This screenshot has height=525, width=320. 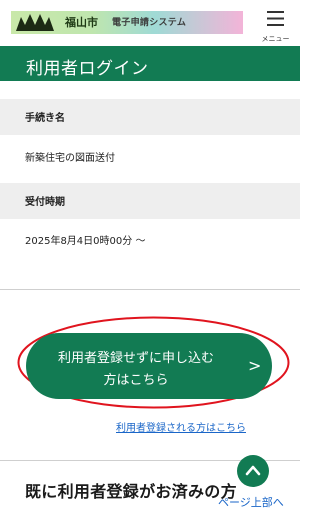 I want to click on menu-button: メニュー, so click(x=274, y=24).